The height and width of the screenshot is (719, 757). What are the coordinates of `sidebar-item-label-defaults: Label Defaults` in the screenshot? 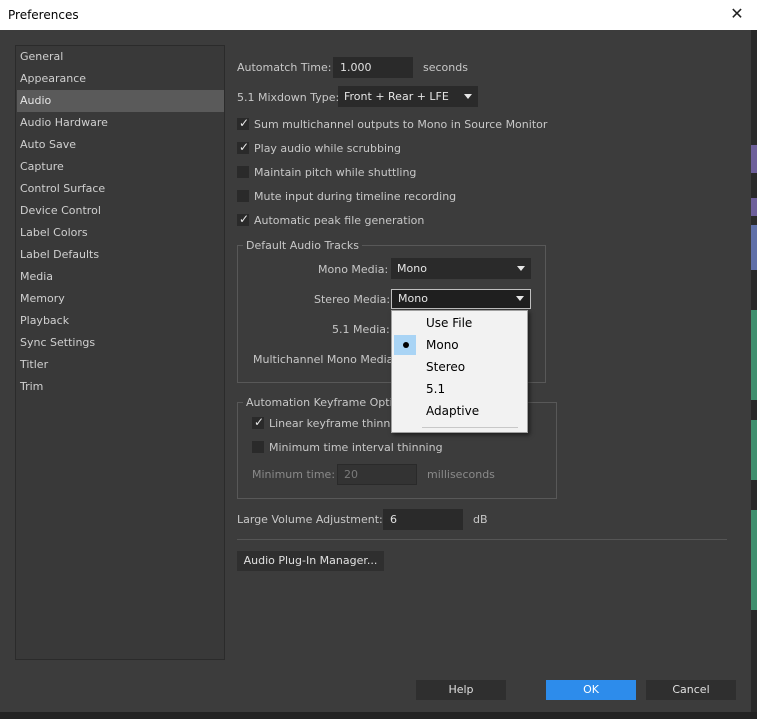 It's located at (120, 255).